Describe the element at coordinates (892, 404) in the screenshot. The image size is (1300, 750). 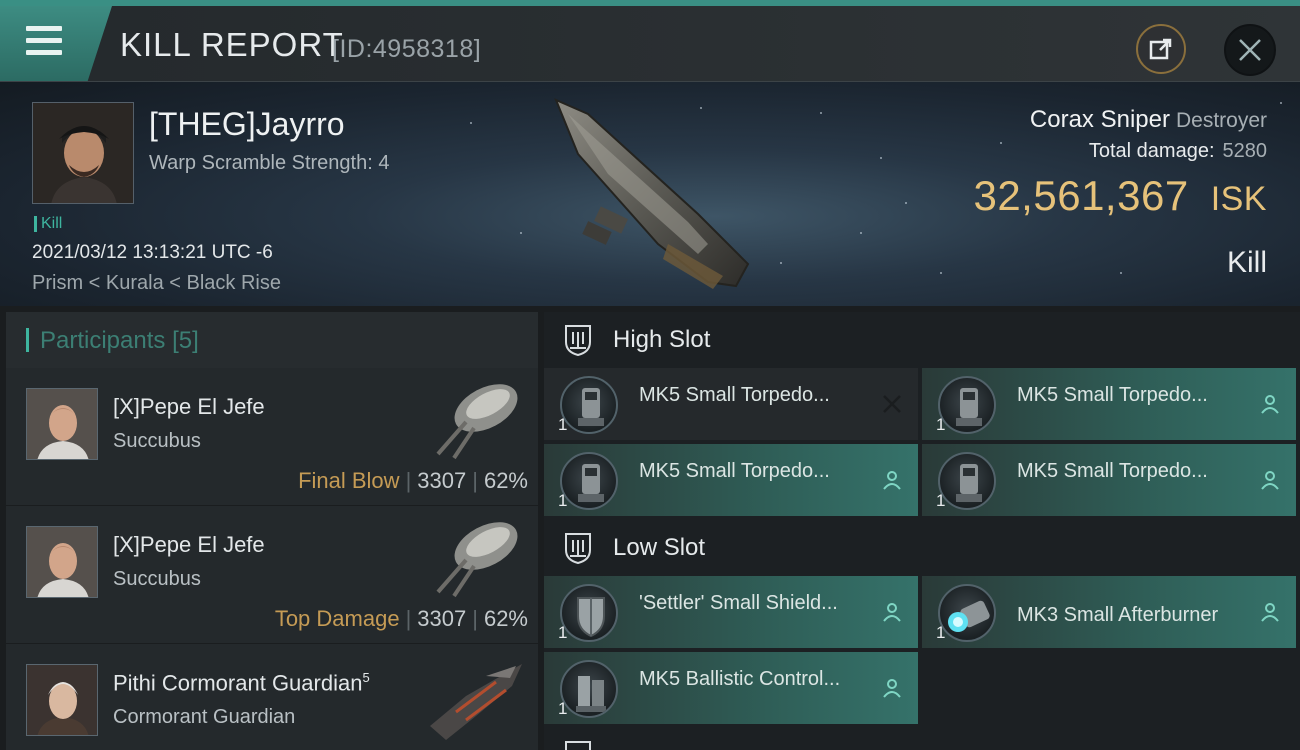
I see `destroyed-x-icon` at that location.